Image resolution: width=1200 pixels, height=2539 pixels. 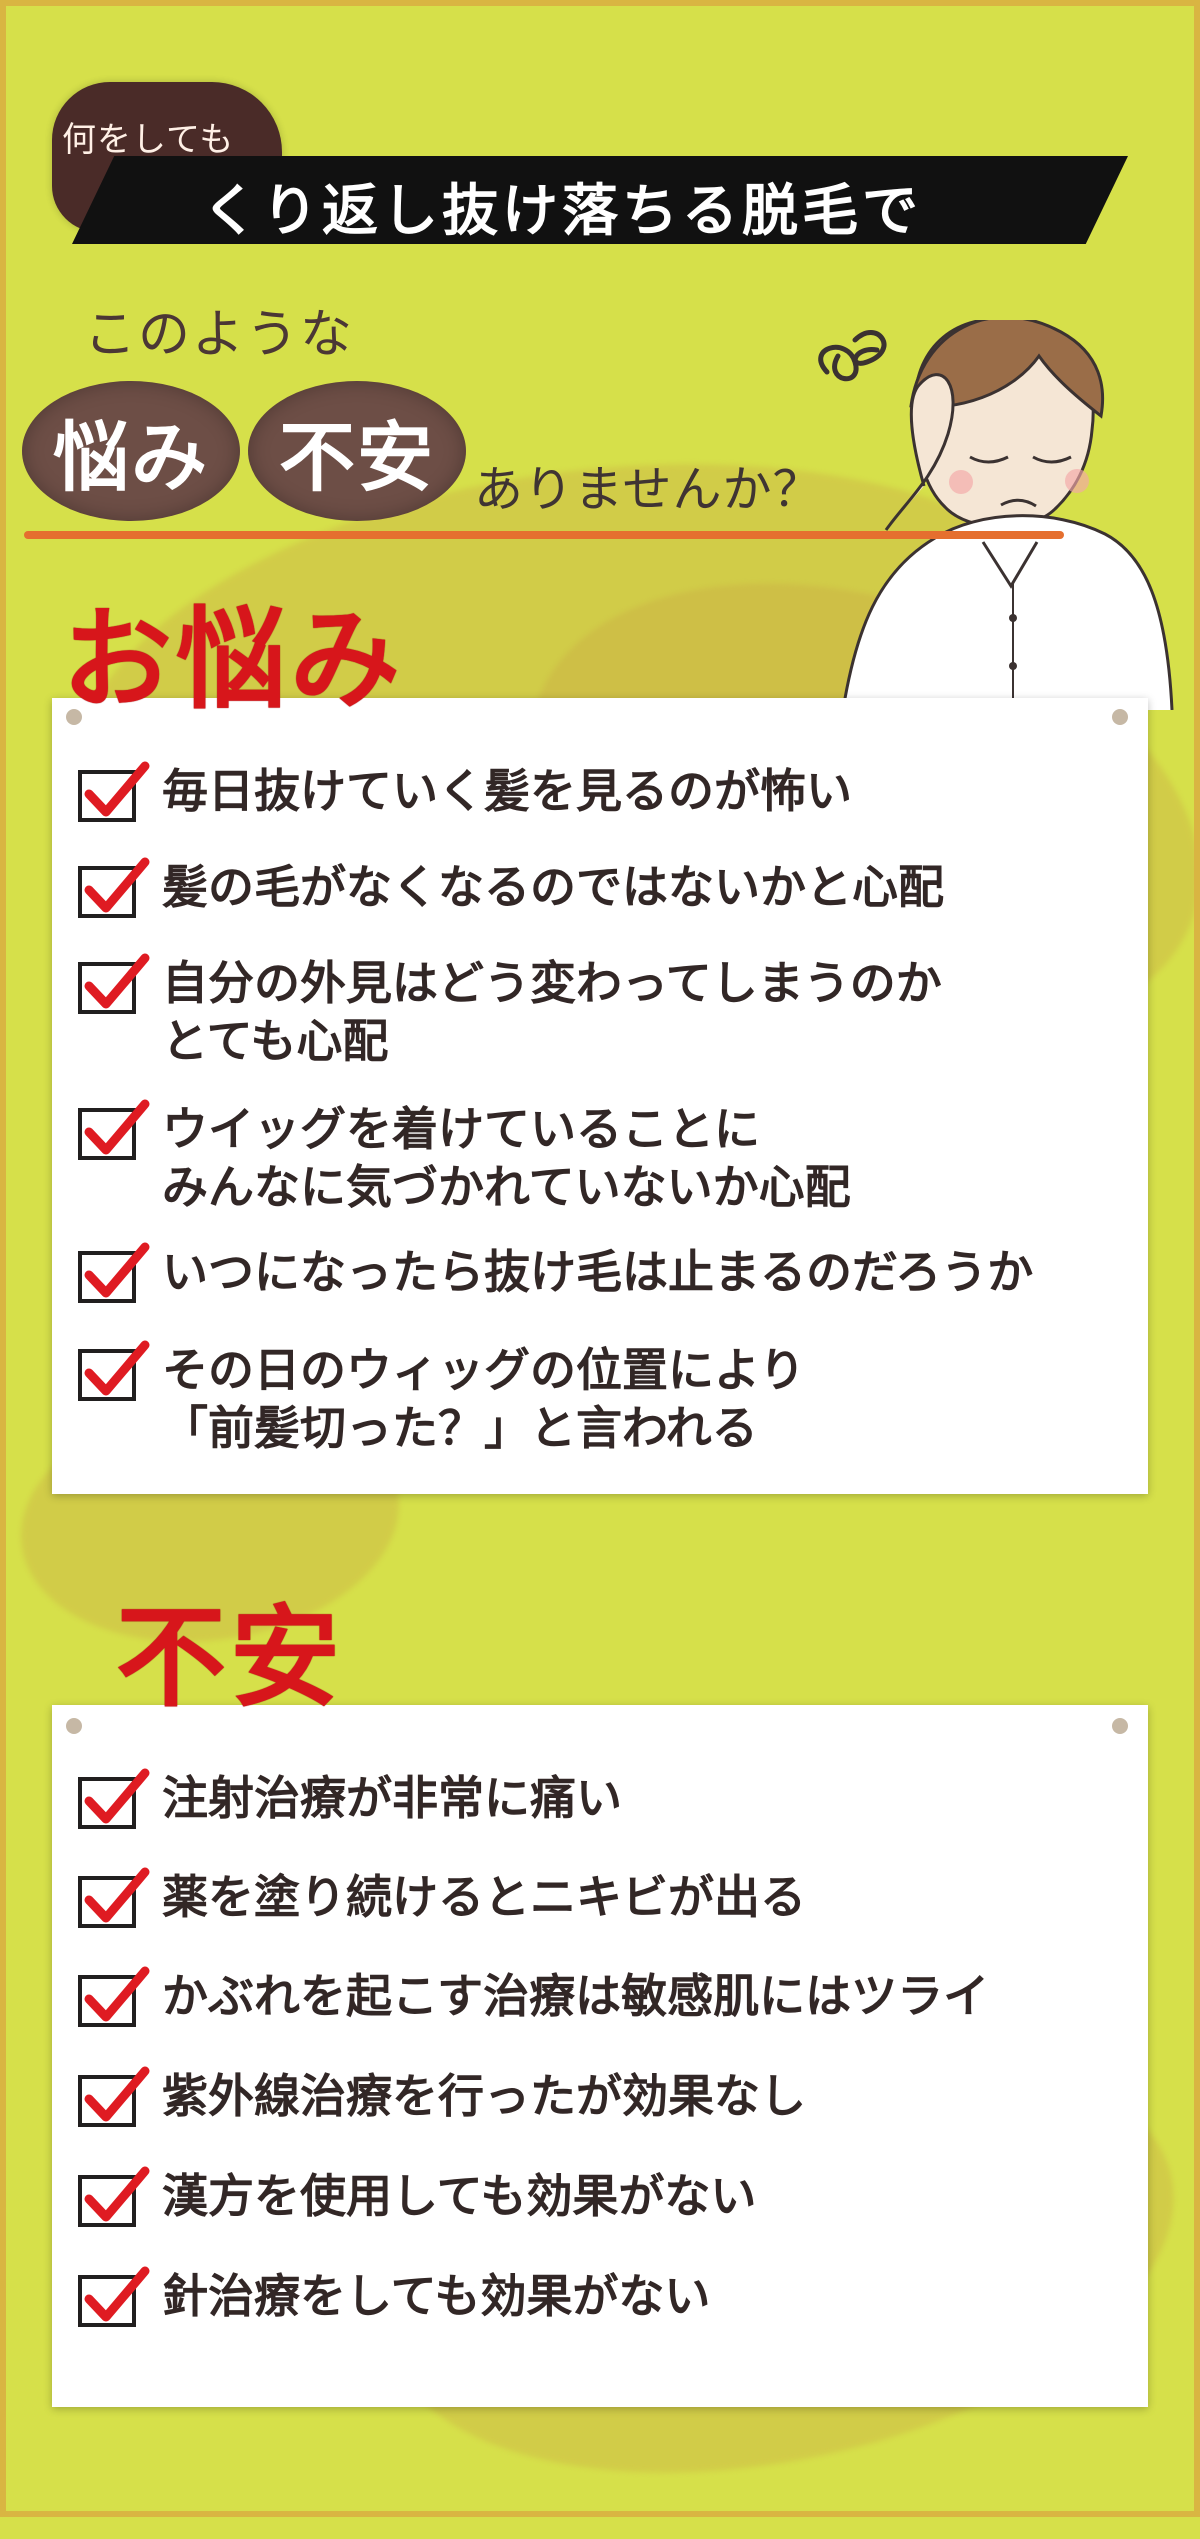 I want to click on worry-item-text: 髪の毛がなくなるのではないかと心配, so click(x=553, y=887).